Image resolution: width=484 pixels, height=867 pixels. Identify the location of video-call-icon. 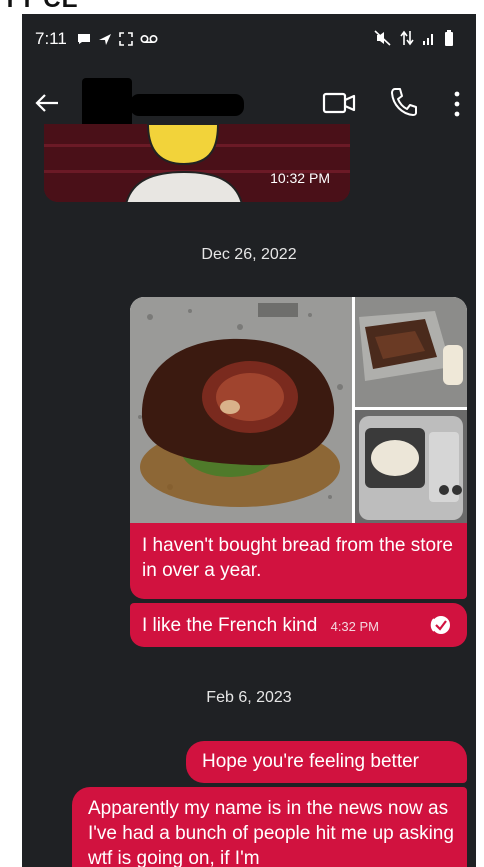
(339, 103).